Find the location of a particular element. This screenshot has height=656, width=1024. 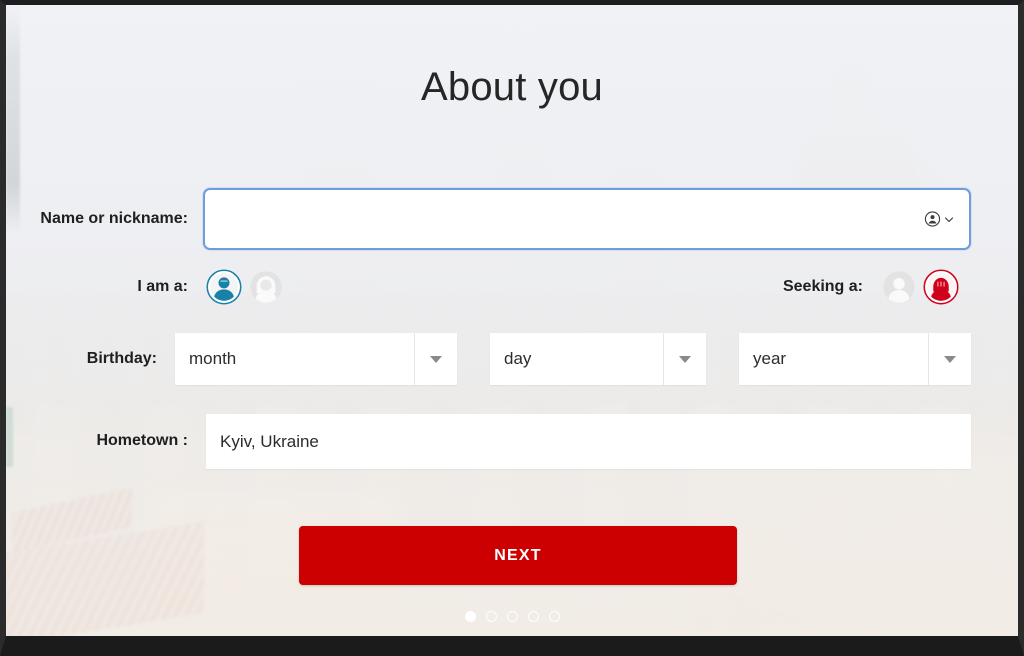

pagination-dots is located at coordinates (512, 616).